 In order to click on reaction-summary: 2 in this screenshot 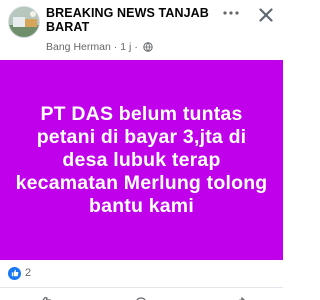, I will do `click(19, 273)`.